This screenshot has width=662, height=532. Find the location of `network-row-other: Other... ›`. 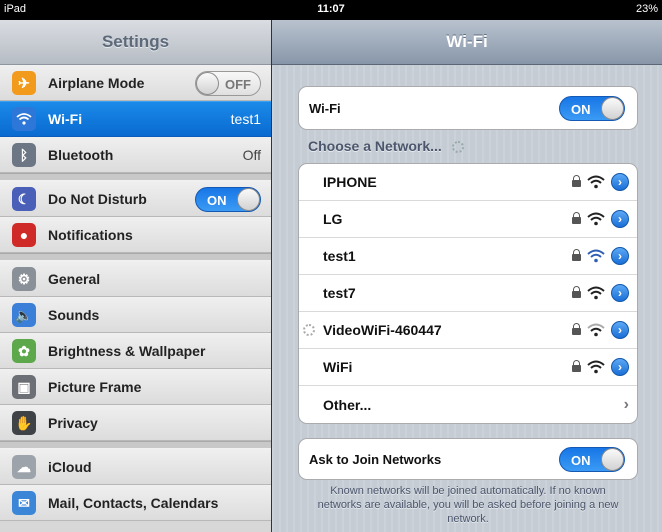

network-row-other: Other... › is located at coordinates (468, 404).